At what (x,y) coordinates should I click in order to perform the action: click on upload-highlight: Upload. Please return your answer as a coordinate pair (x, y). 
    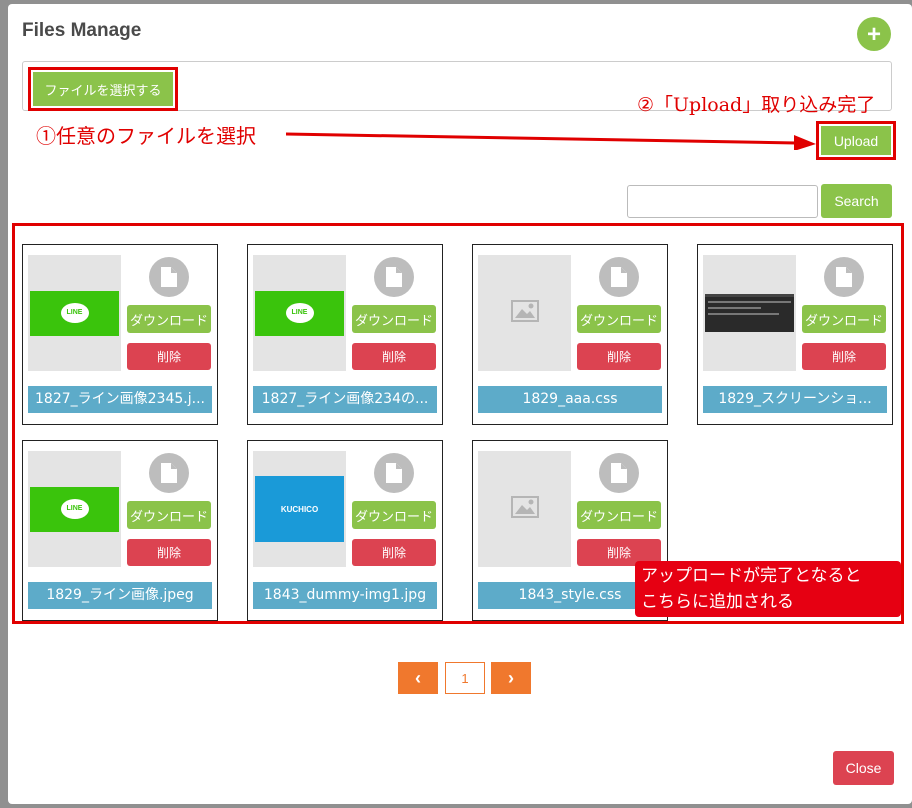
    Looking at the image, I should click on (856, 140).